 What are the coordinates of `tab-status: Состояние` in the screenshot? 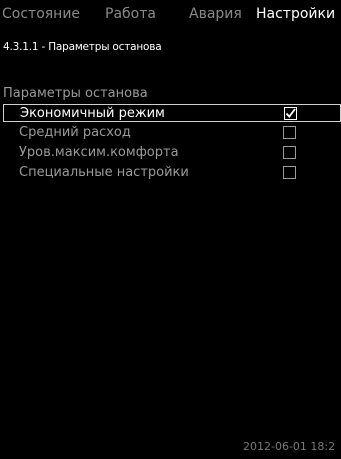 It's located at (41, 14).